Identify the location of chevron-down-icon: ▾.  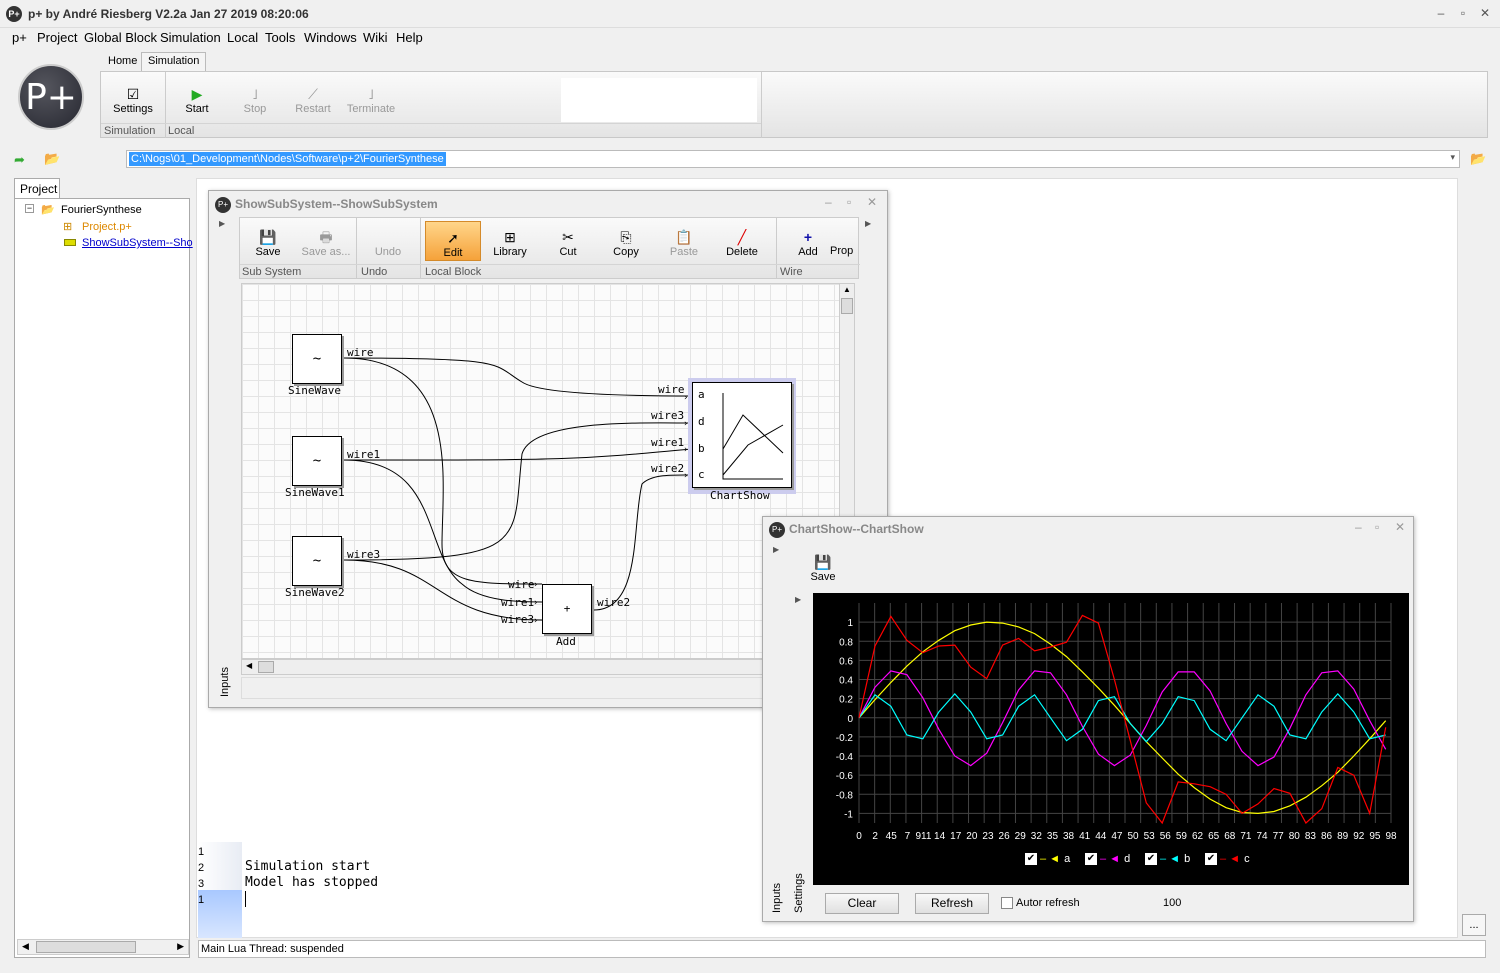
(1452, 157).